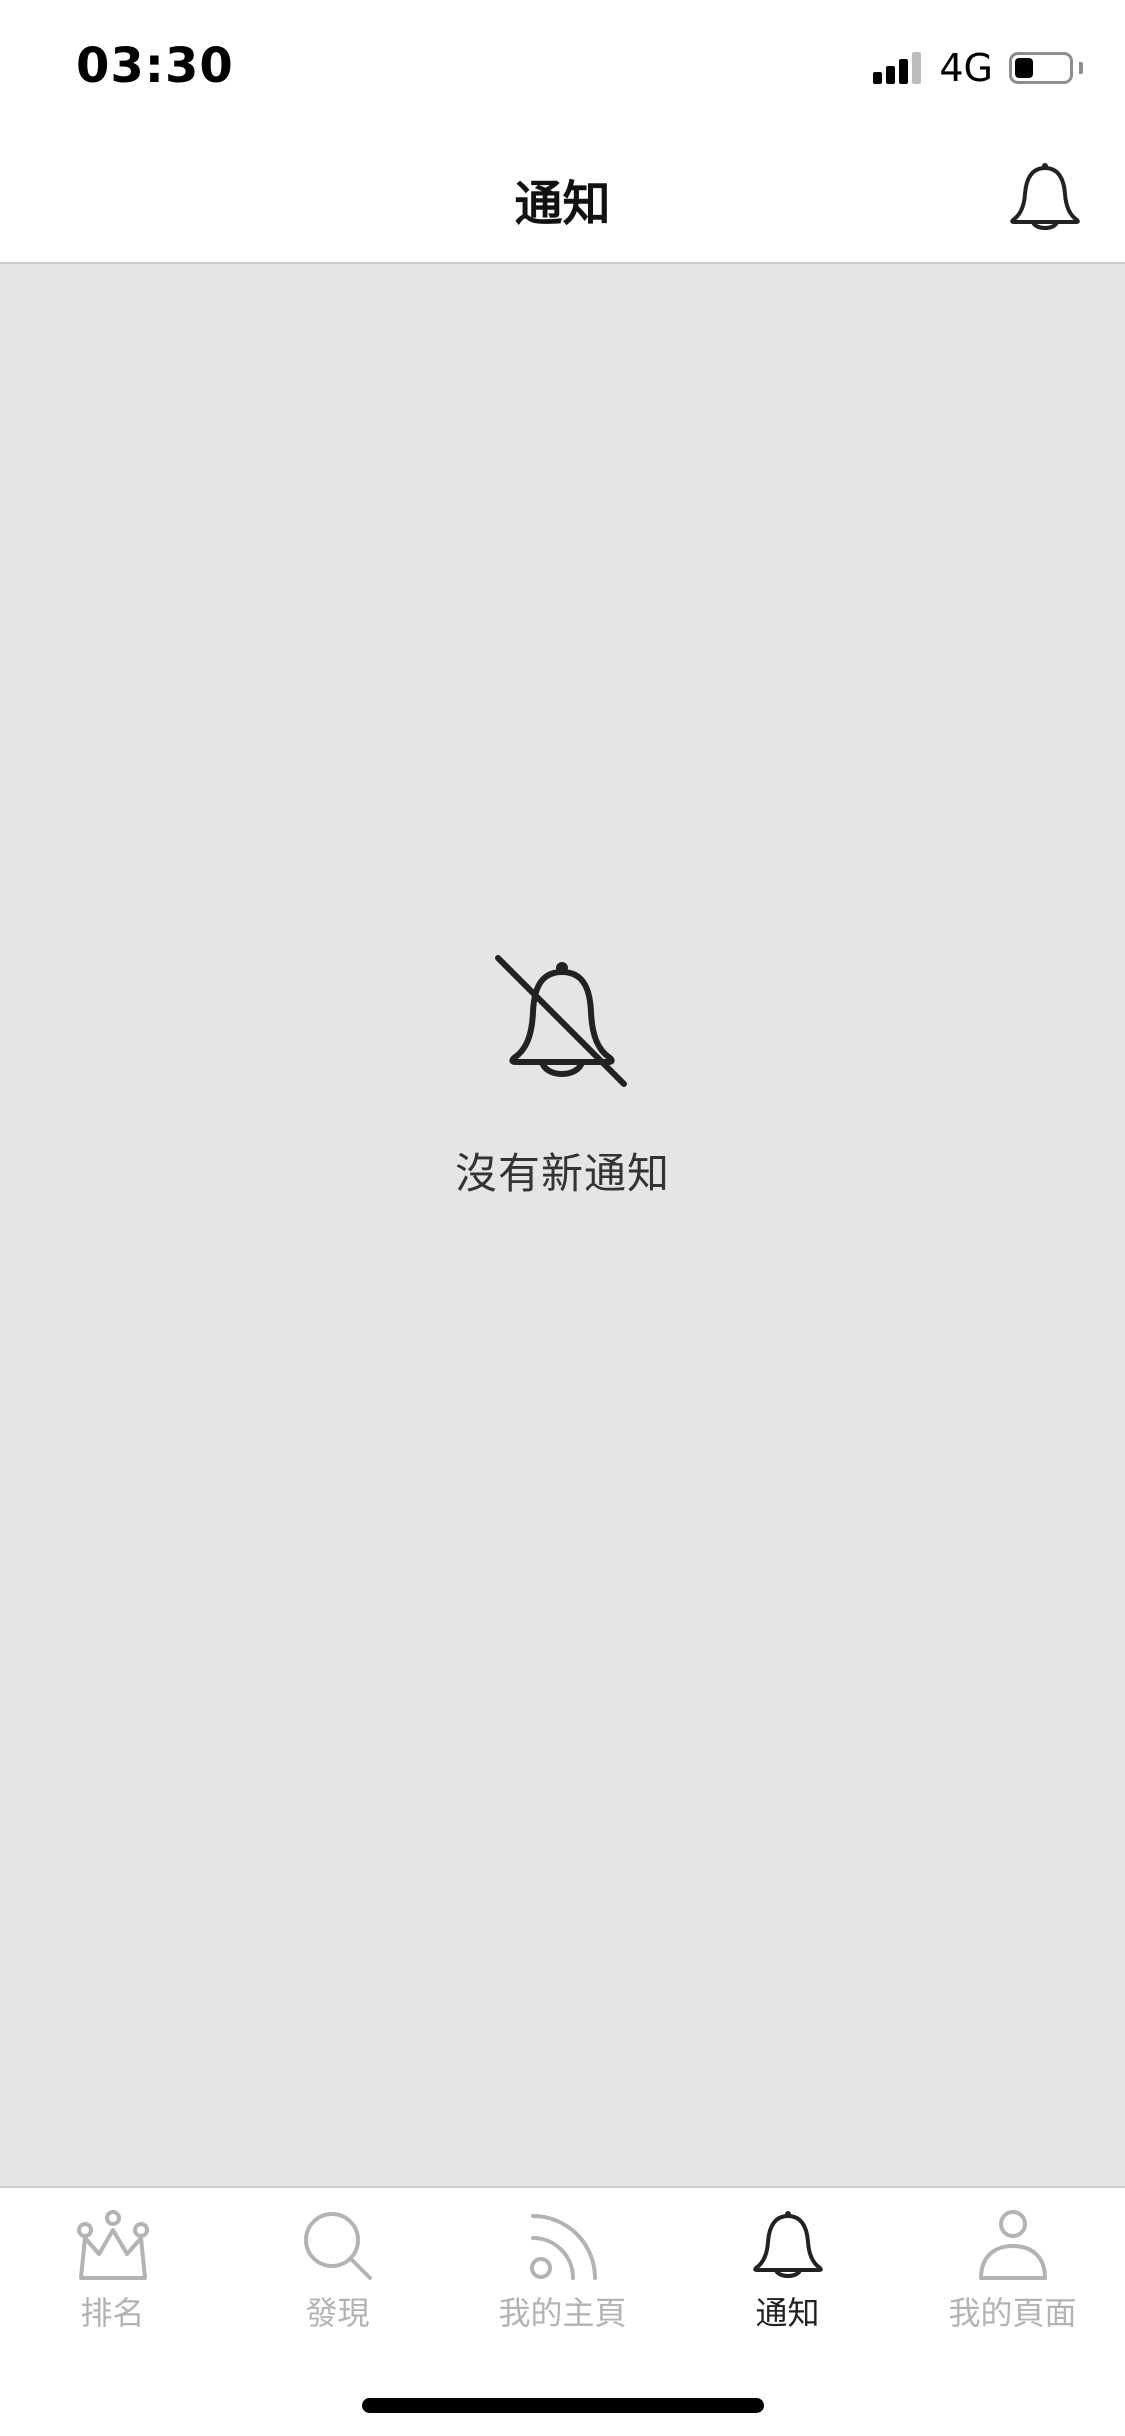 The image size is (1125, 2436). I want to click on crown-icon, so click(112, 2246).